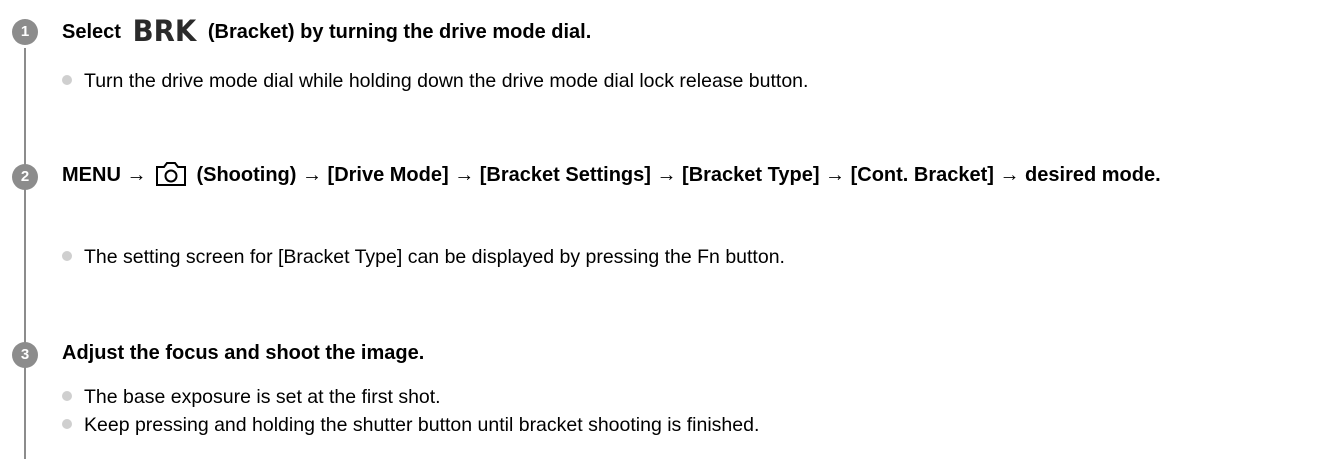  What do you see at coordinates (243, 353) in the screenshot?
I see `step-3-title: Adjust the focus and shoot the image.` at bounding box center [243, 353].